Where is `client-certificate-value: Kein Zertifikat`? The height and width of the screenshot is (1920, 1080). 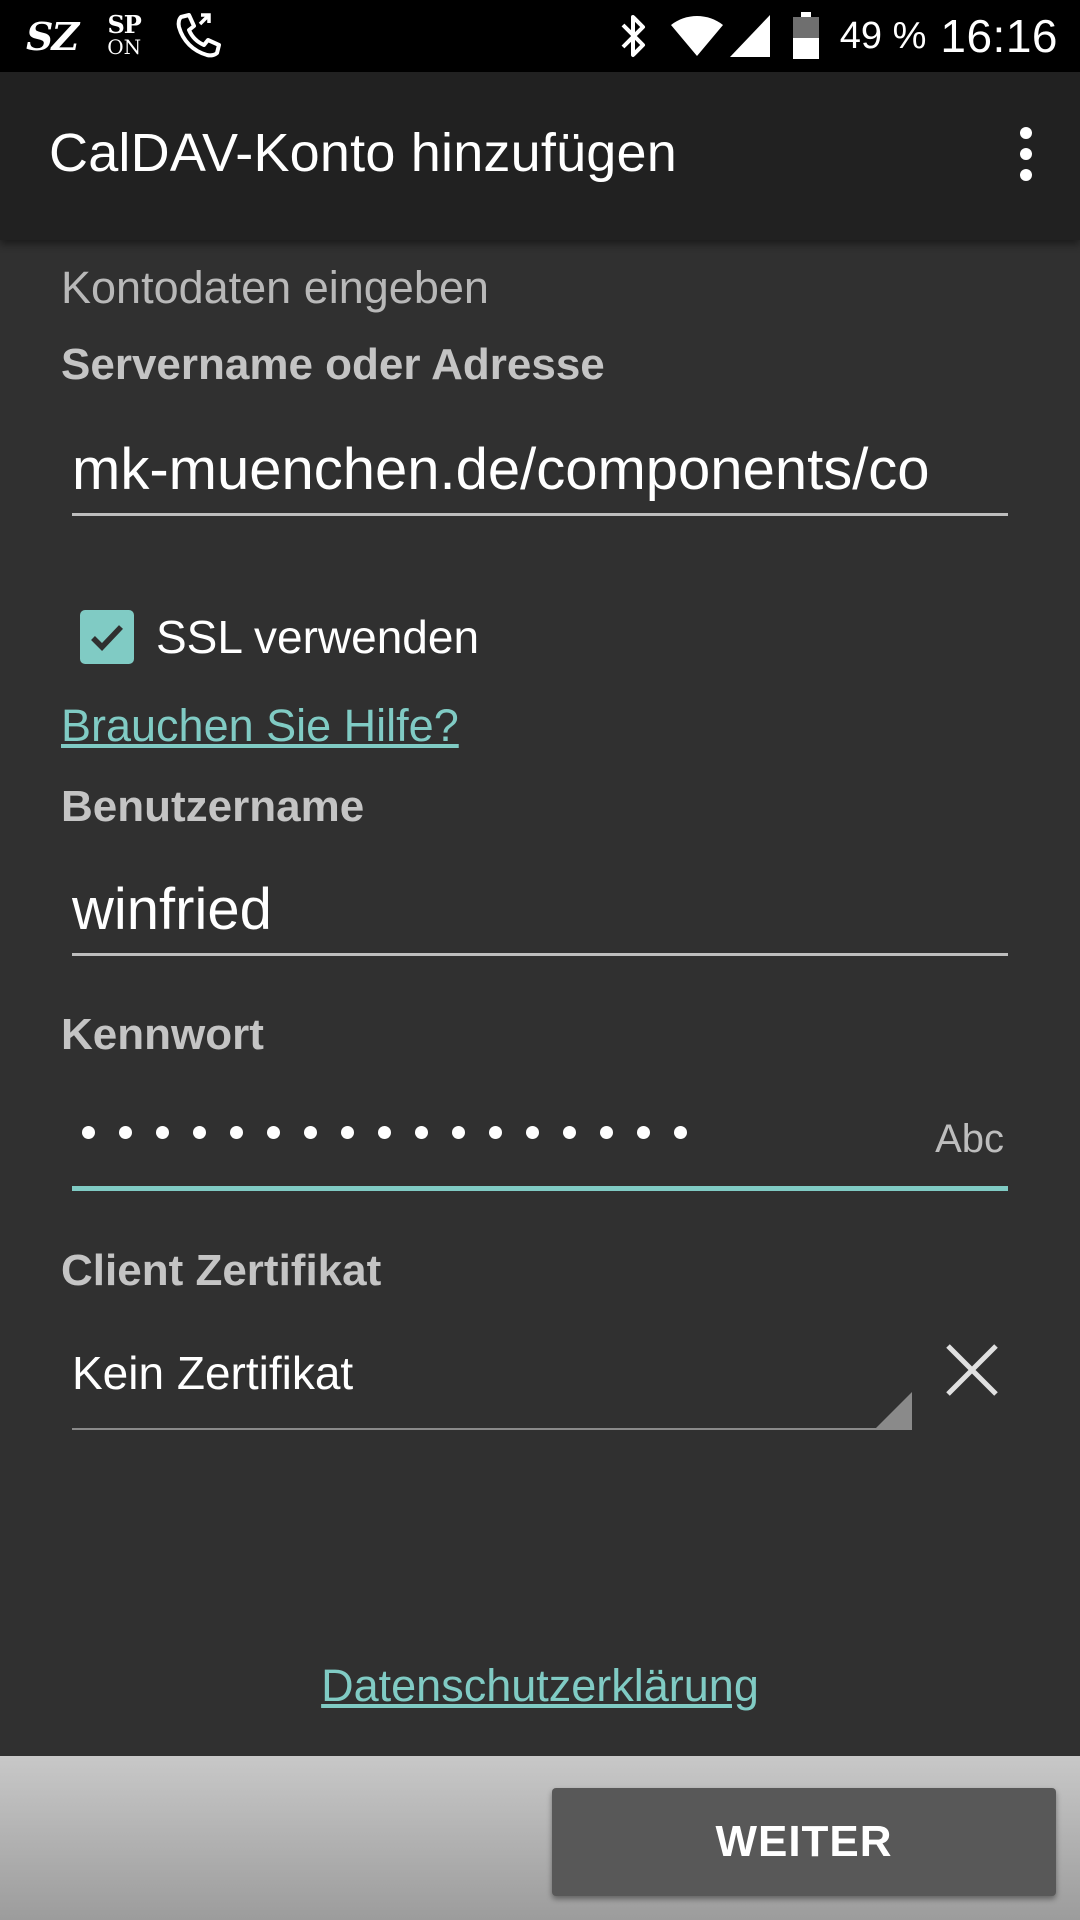 client-certificate-value: Kein Zertifikat is located at coordinates (213, 1373).